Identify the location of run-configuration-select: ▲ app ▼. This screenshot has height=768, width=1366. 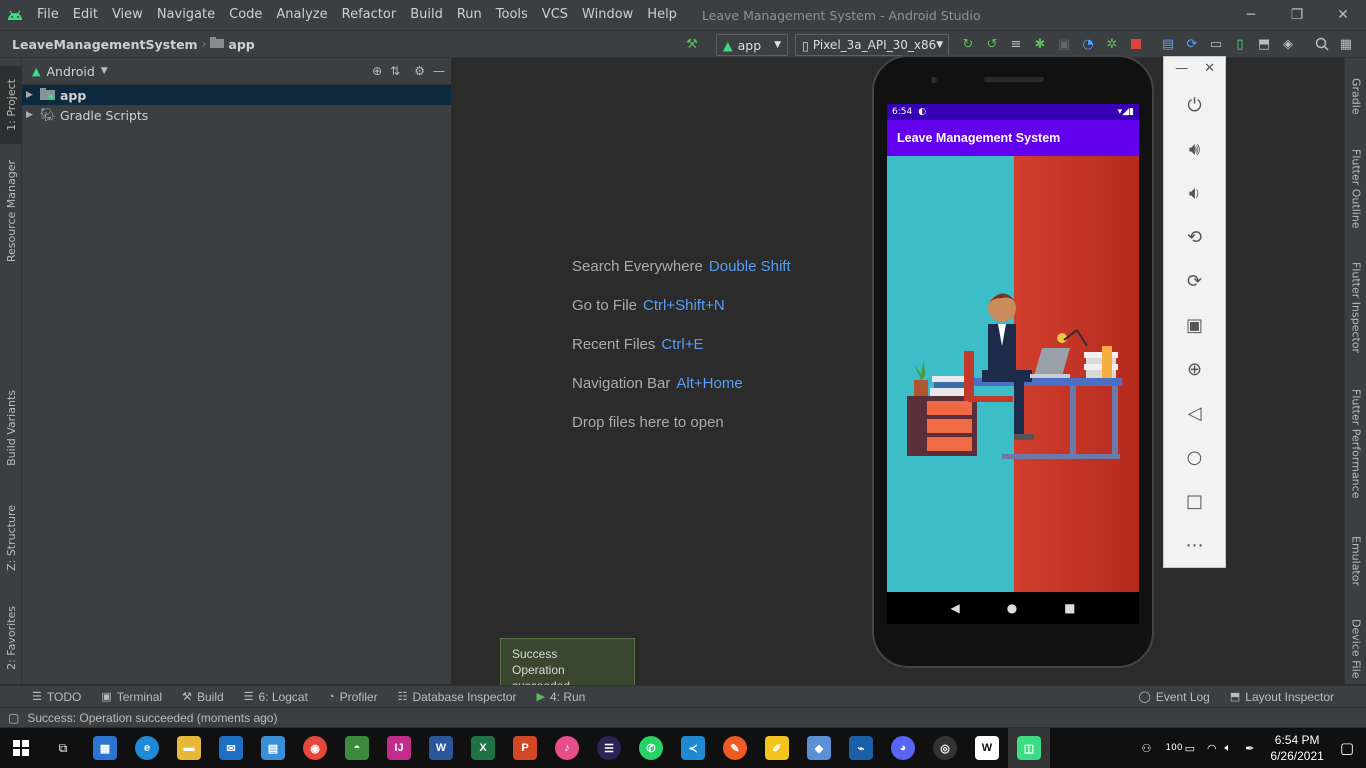
(752, 45).